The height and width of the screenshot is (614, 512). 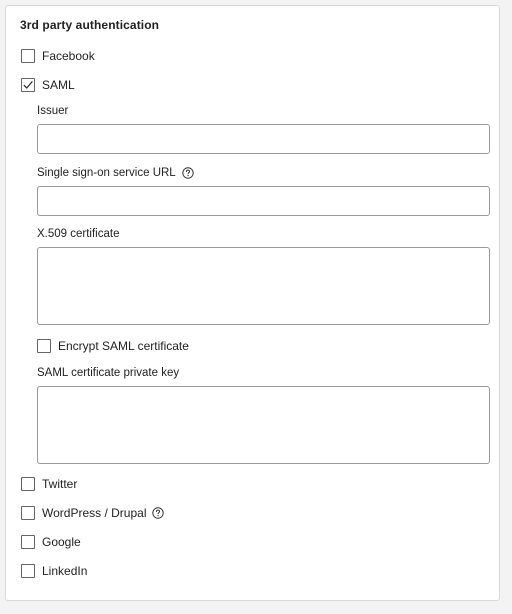 What do you see at coordinates (28, 542) in the screenshot?
I see `google-checkbox` at bounding box center [28, 542].